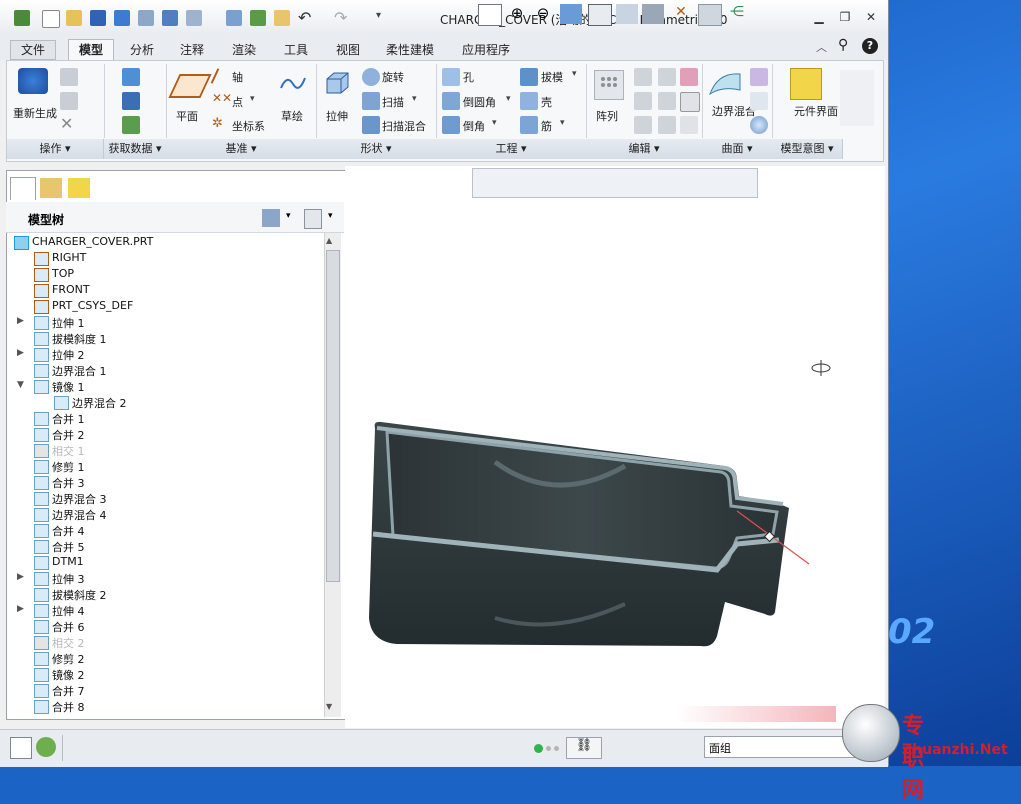 This screenshot has height=804, width=1021. What do you see at coordinates (337, 116) in the screenshot?
I see `extrude-button: 拉伸` at bounding box center [337, 116].